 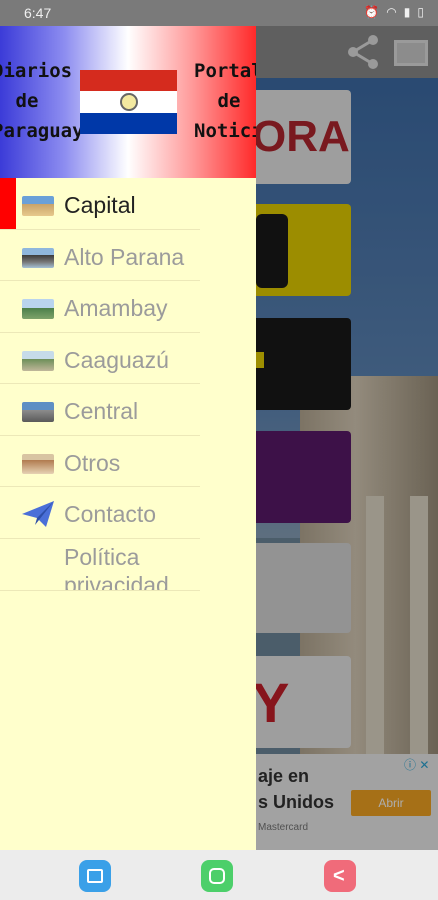 I want to click on otros-photo-icon, so click(x=38, y=463).